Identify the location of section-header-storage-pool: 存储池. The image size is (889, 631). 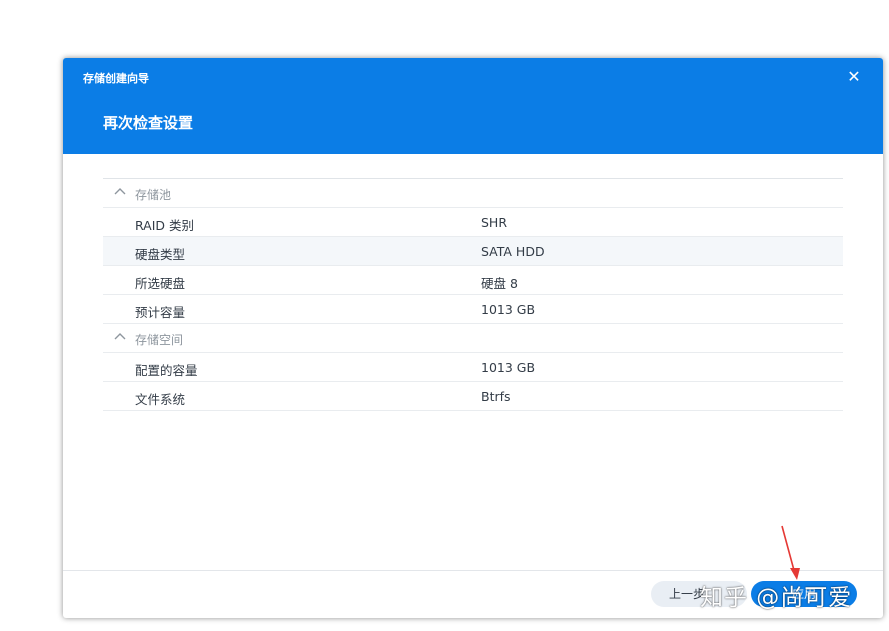
(473, 193).